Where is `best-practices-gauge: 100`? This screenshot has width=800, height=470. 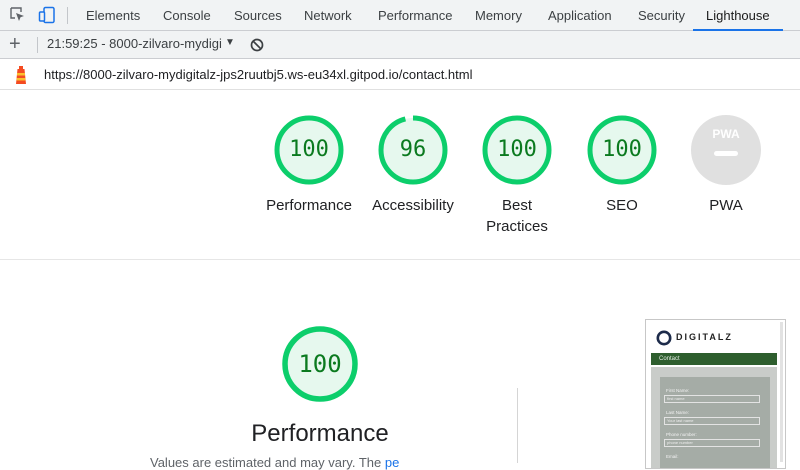
best-practices-gauge: 100 is located at coordinates (517, 150).